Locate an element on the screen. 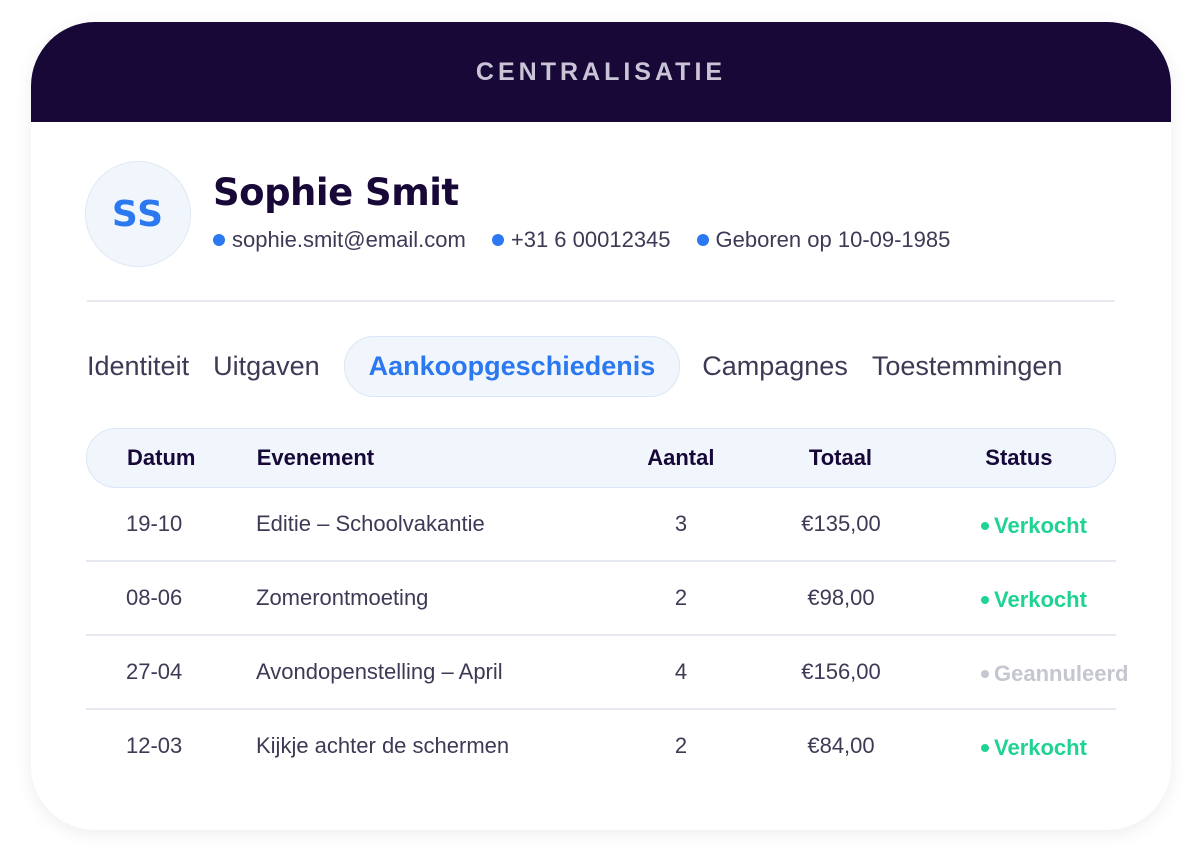 Image resolution: width=1200 pixels, height=853 pixels. row-event: Avondopenstelling – April is located at coordinates (379, 671).